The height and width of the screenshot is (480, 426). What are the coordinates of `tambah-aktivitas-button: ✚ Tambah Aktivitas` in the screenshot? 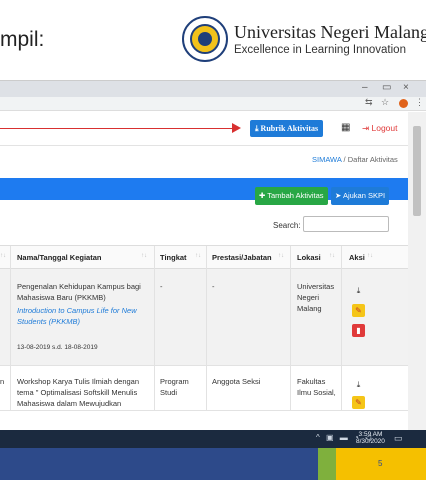 It's located at (291, 196).